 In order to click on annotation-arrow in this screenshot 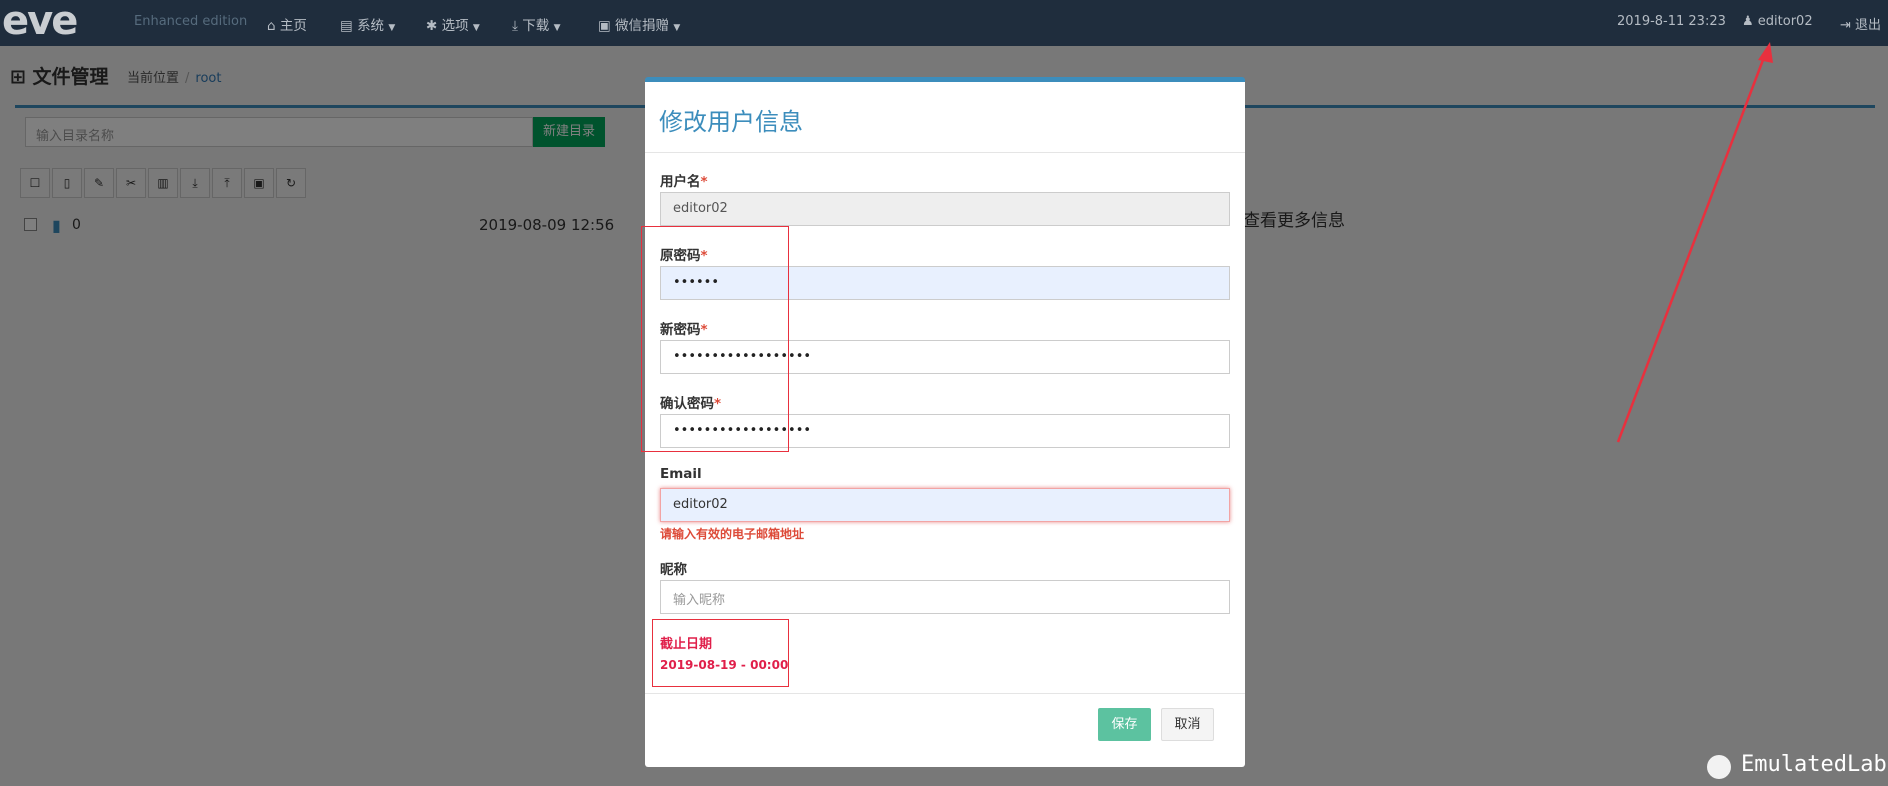, I will do `click(1694, 242)`.